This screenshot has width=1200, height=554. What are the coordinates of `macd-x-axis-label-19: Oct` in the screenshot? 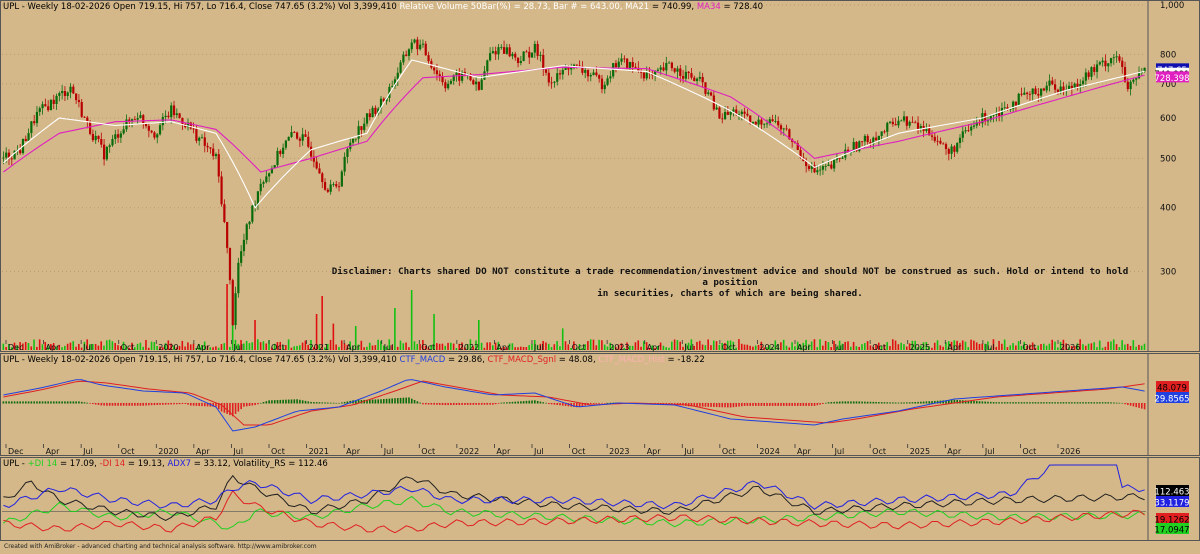 It's located at (729, 451).